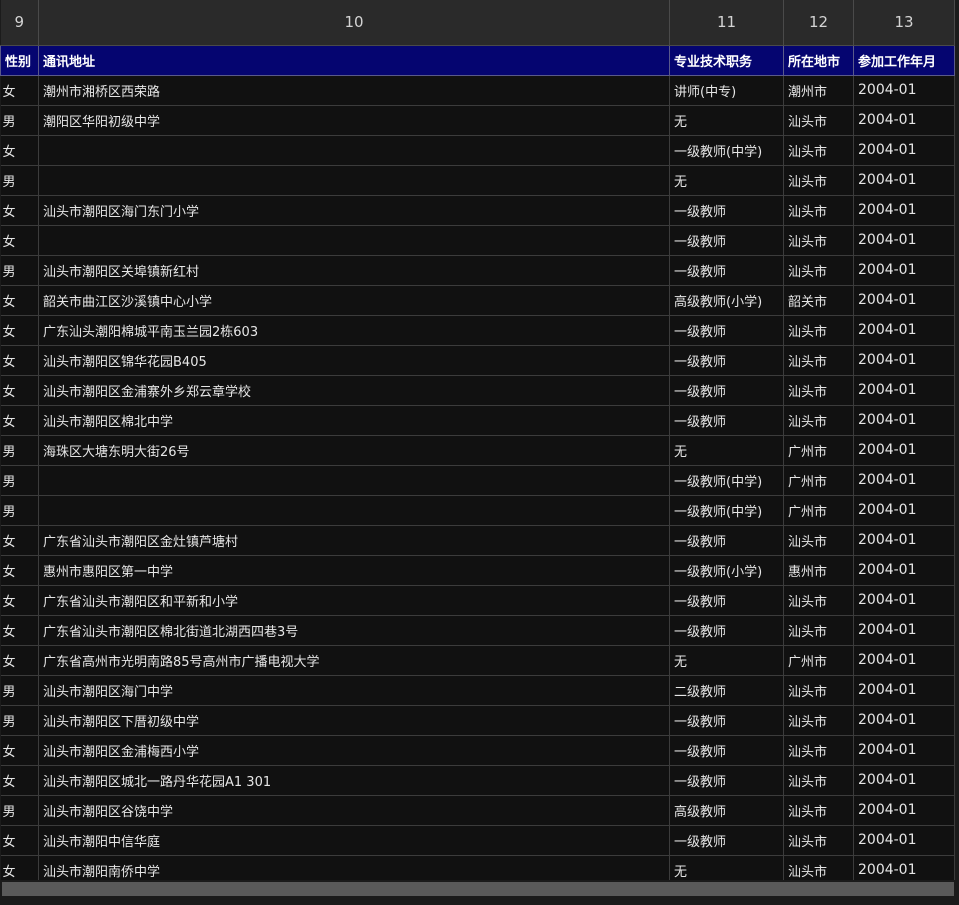  I want to click on cell-address: 汕头市潮阳区锦华花园B405, so click(354, 360).